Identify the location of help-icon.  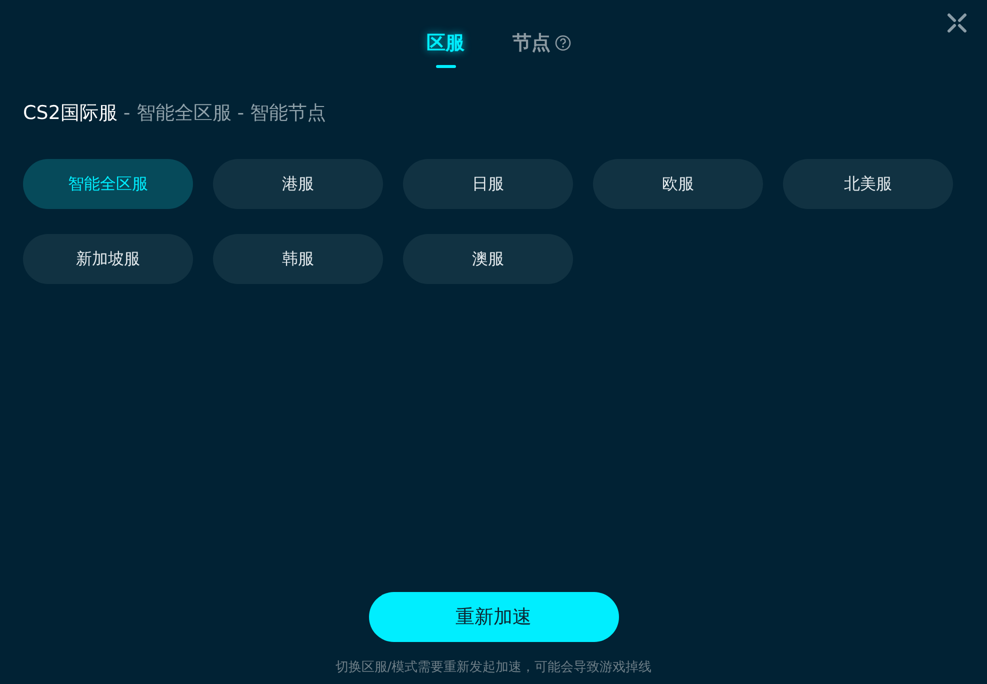
(562, 43).